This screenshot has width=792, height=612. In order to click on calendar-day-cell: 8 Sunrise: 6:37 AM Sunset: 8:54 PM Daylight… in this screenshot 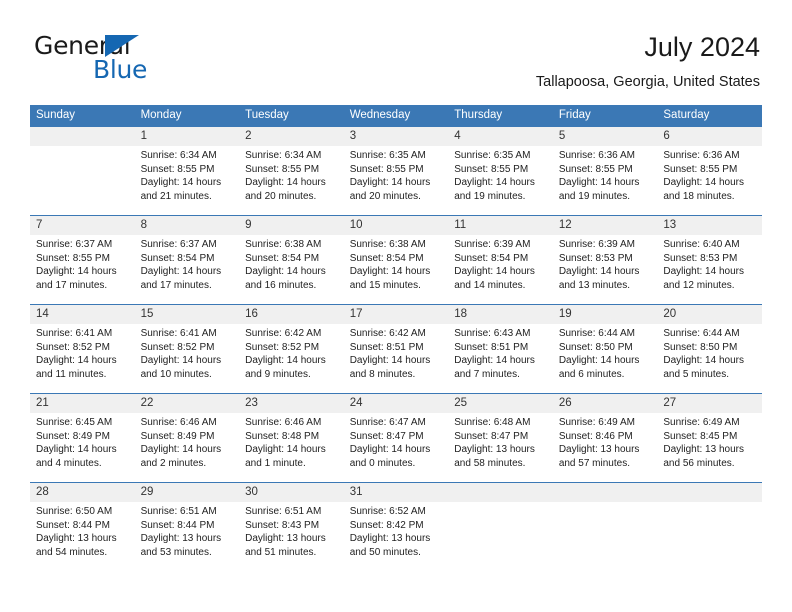, I will do `click(187, 260)`.